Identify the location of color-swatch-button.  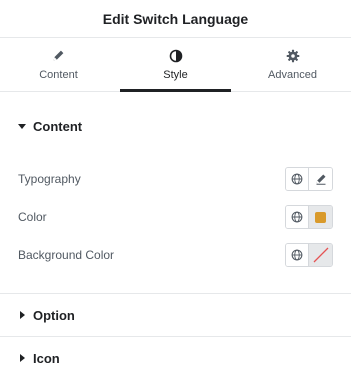
(320, 217).